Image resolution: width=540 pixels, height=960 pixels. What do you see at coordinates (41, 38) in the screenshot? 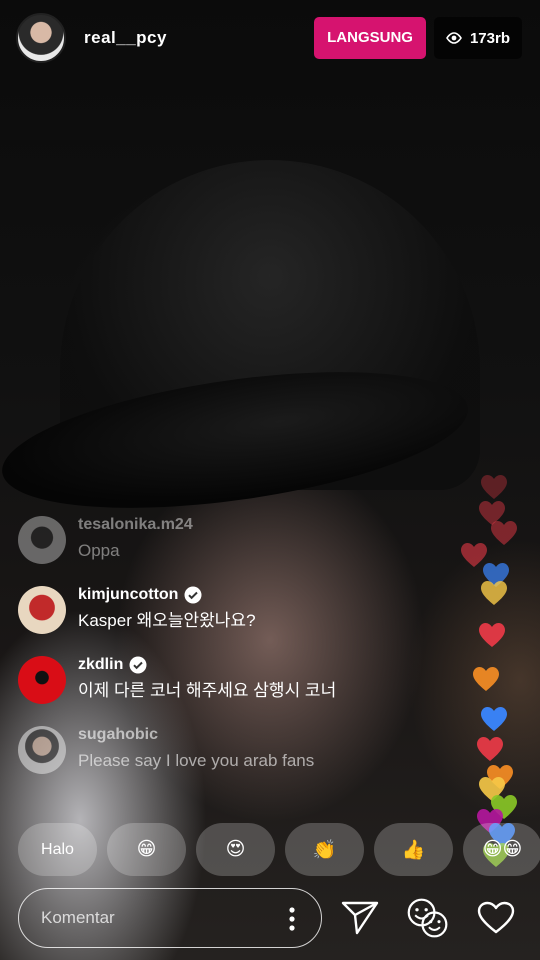
I see `broadcaster-avatar` at bounding box center [41, 38].